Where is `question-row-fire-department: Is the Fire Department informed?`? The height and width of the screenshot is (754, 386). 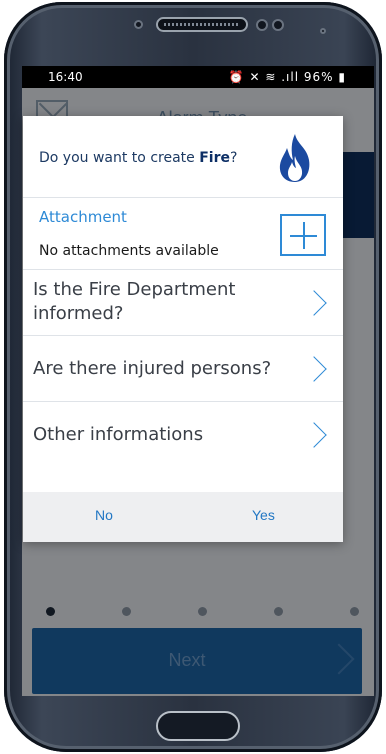 question-row-fire-department: Is the Fire Department informed? is located at coordinates (183, 303).